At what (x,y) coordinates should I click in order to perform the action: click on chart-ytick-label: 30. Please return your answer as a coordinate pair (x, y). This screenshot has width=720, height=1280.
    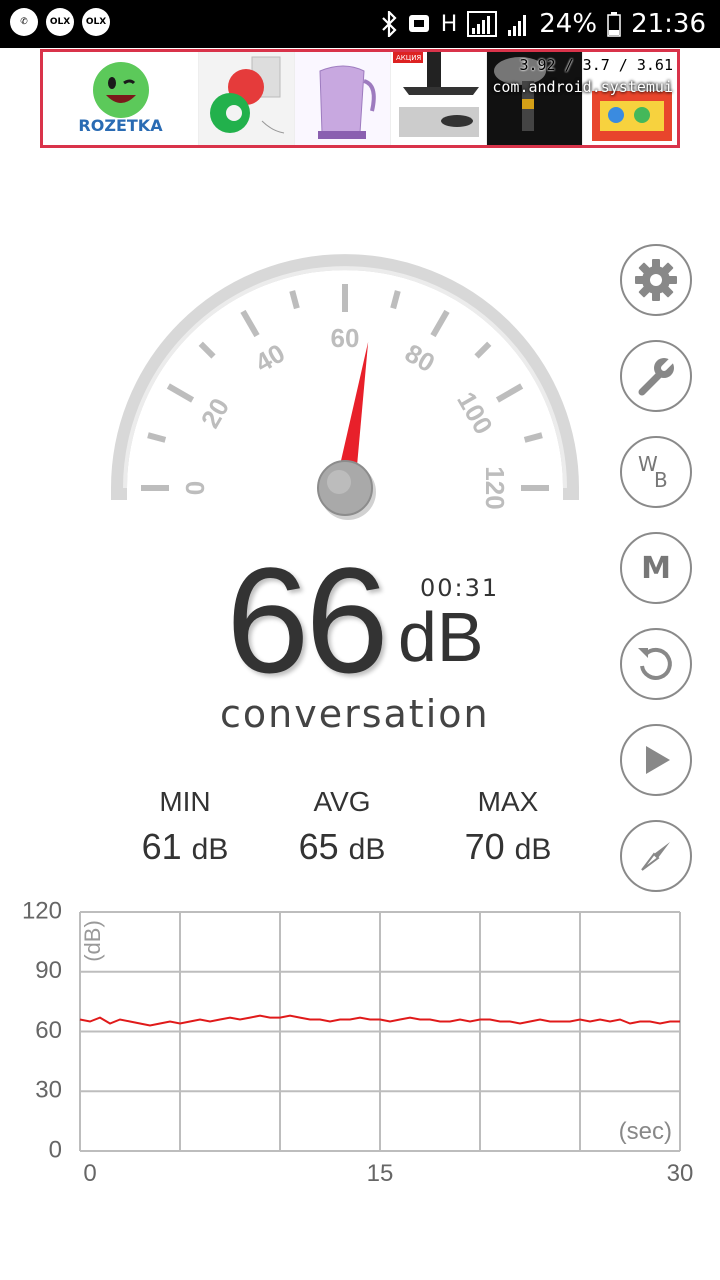
    Looking at the image, I should click on (48, 1090).